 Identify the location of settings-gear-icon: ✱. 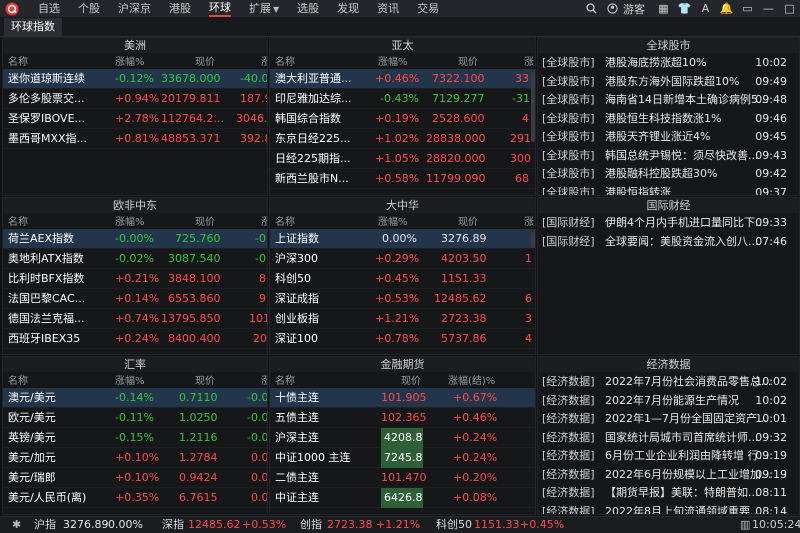
(16, 525).